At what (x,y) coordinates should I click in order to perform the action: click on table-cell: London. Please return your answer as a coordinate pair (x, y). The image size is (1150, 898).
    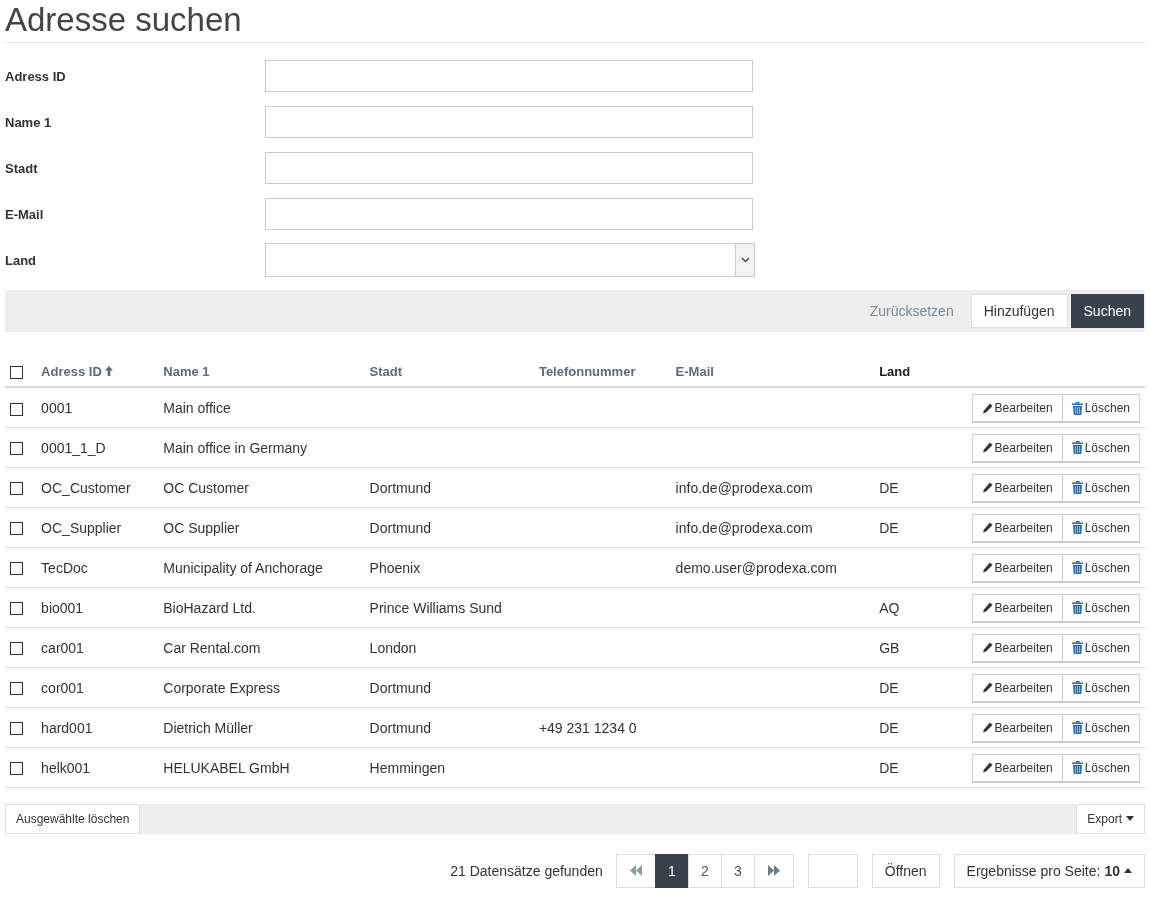
    Looking at the image, I should click on (393, 647).